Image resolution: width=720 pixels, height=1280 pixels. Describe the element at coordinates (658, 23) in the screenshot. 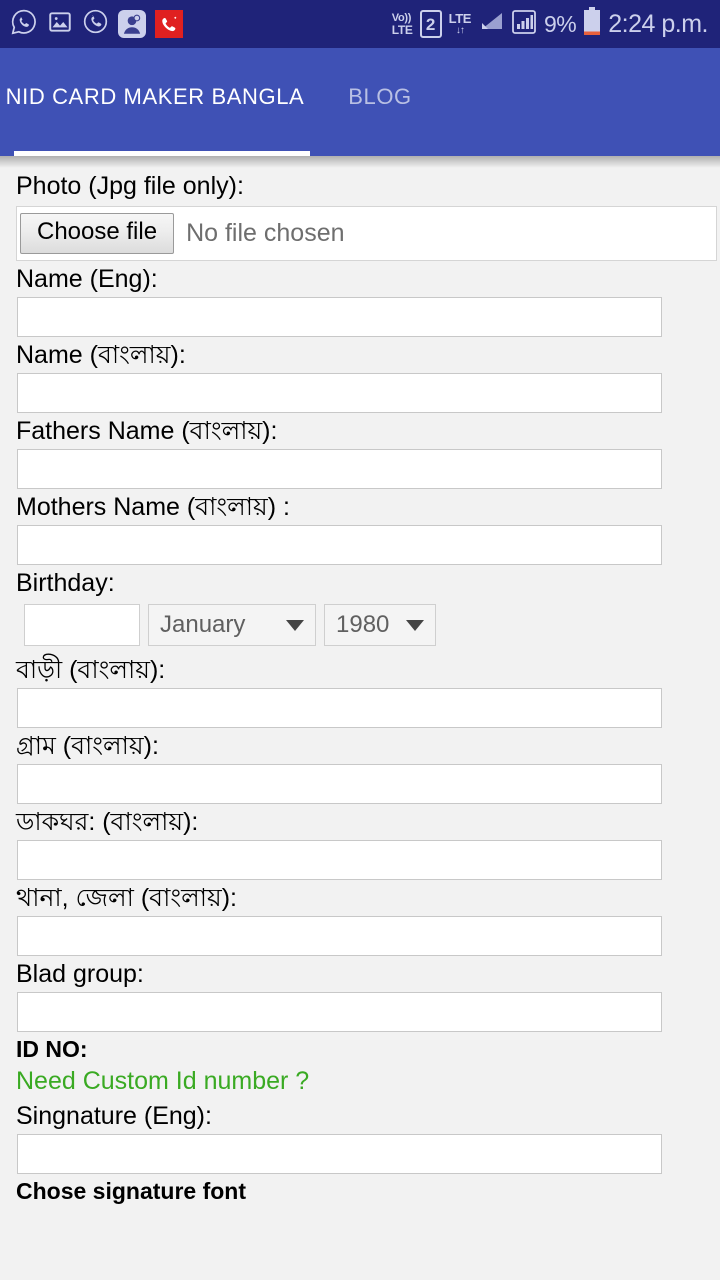

I see `clock-label: 2:24 p.m.` at that location.